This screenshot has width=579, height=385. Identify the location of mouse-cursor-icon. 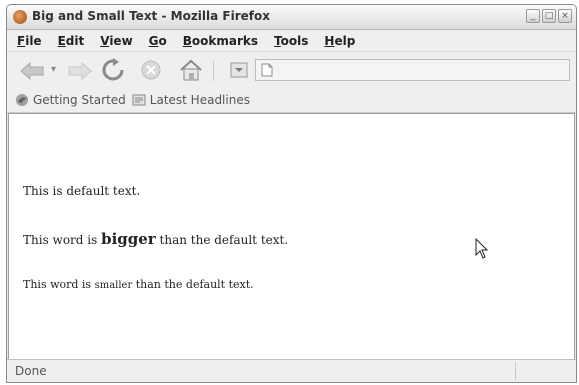
(482, 248).